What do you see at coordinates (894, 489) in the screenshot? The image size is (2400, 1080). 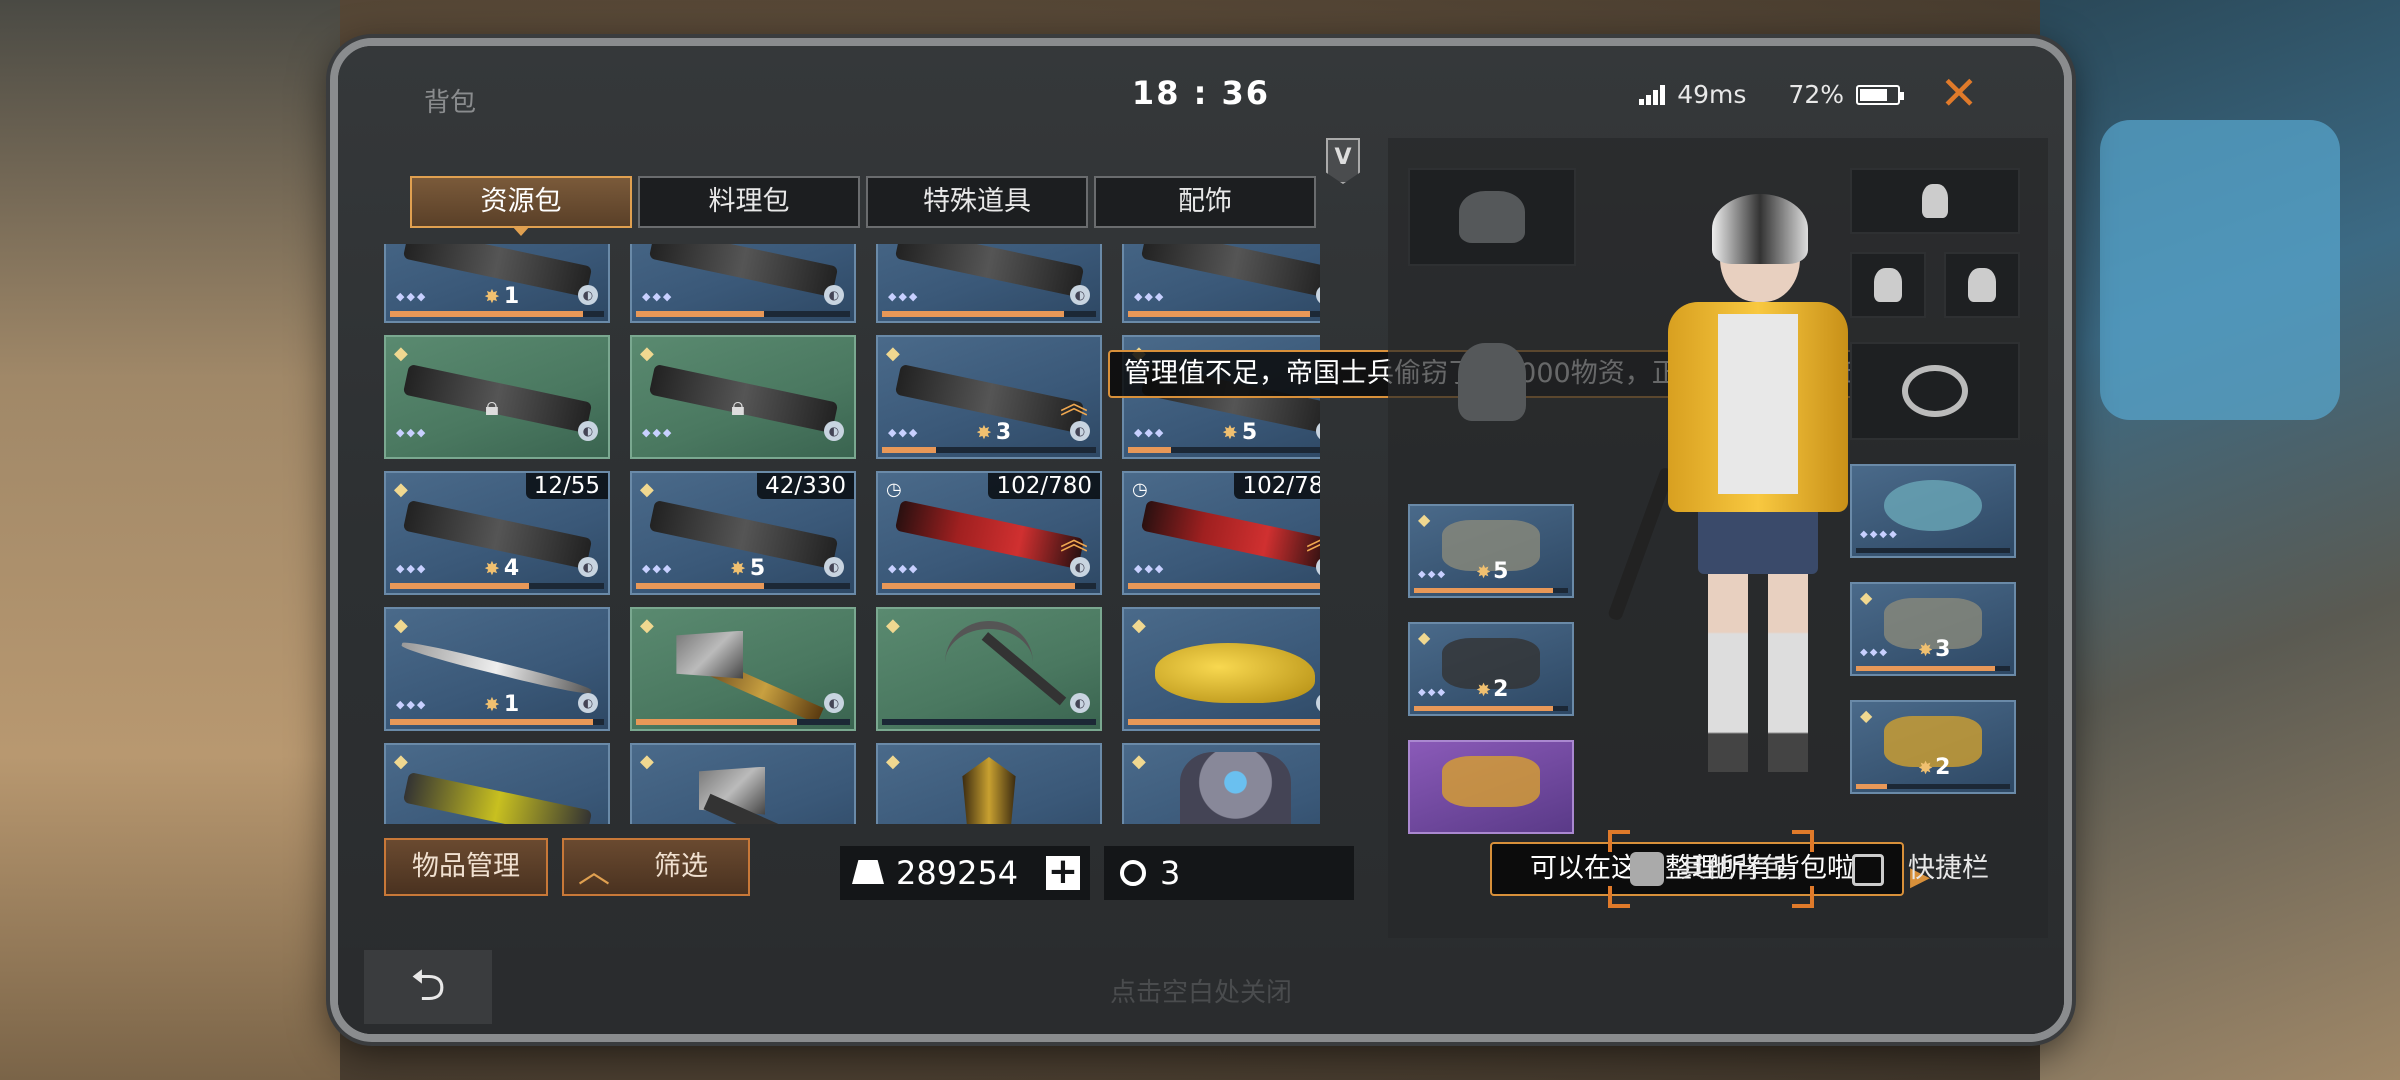 I see `timer-icon: ◷` at bounding box center [894, 489].